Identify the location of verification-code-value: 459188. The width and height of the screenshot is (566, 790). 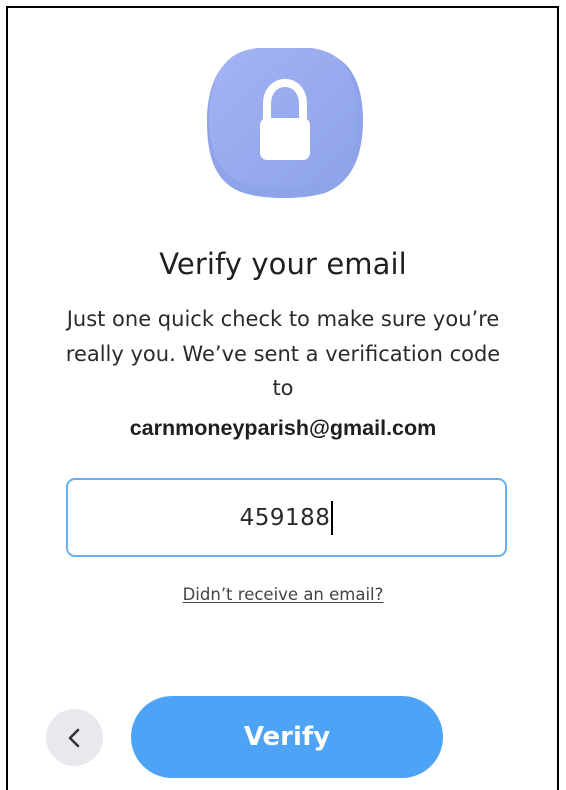
(285, 517).